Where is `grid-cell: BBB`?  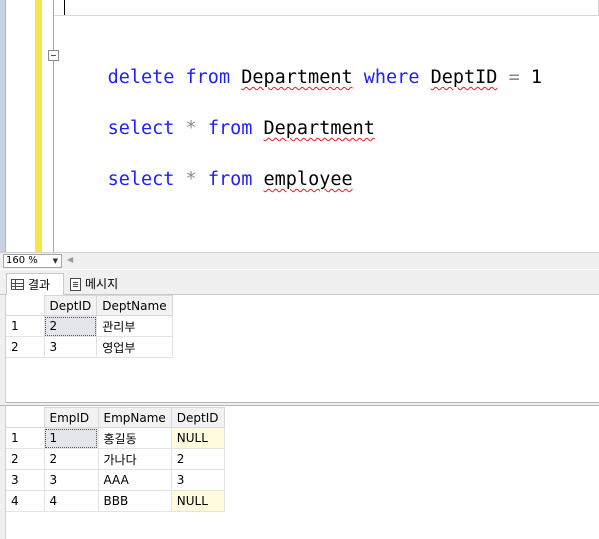 grid-cell: BBB is located at coordinates (134, 501).